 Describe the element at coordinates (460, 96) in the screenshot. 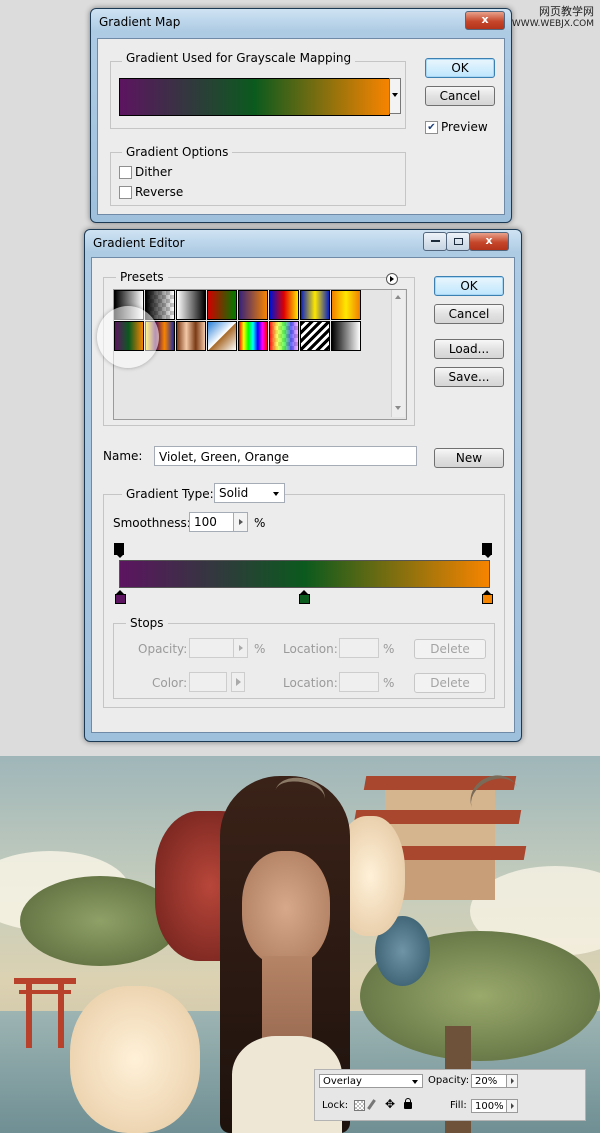

I see `gradient-map-cancel-button: Cancel` at that location.